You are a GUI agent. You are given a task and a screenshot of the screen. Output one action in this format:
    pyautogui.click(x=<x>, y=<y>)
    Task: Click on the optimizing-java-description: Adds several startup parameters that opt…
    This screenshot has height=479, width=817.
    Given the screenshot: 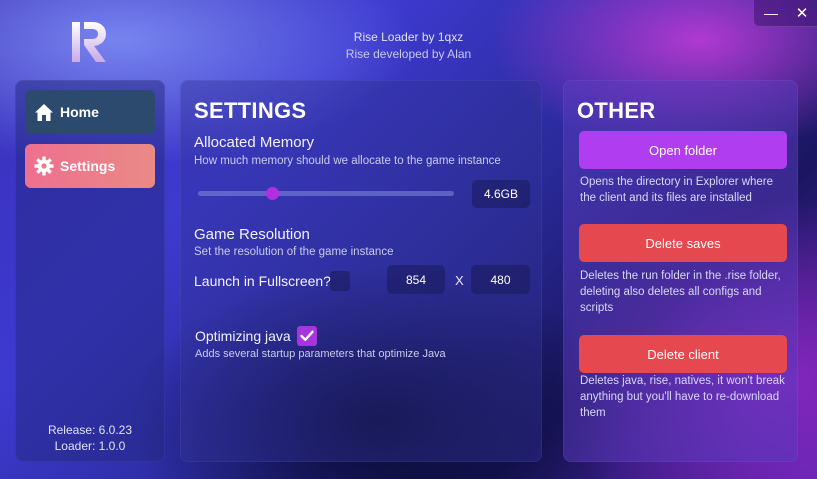 What is the action you would take?
    pyautogui.click(x=320, y=354)
    